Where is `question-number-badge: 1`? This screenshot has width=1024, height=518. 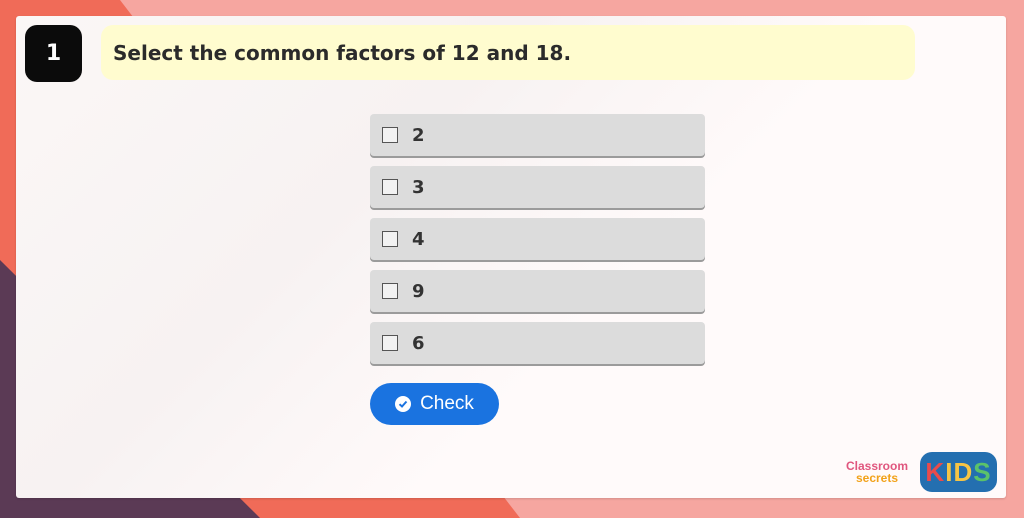 question-number-badge: 1 is located at coordinates (53, 53).